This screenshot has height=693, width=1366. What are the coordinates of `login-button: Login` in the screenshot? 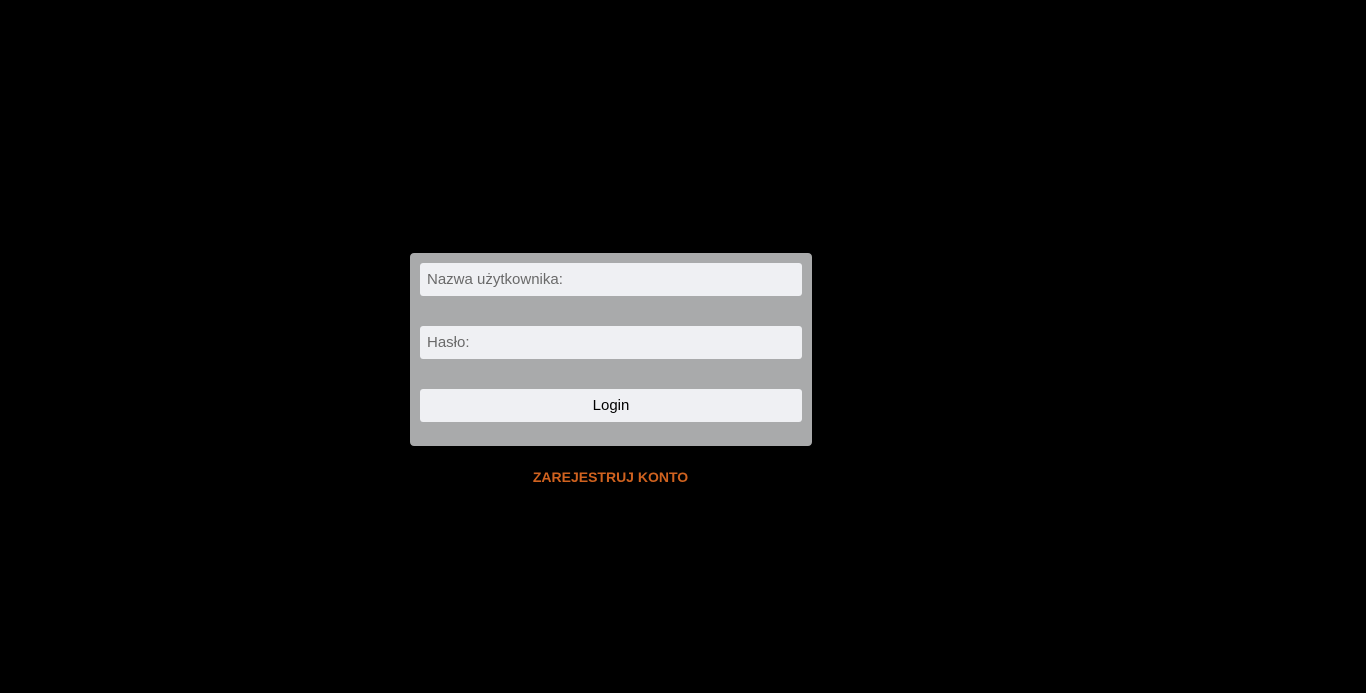 It's located at (611, 405).